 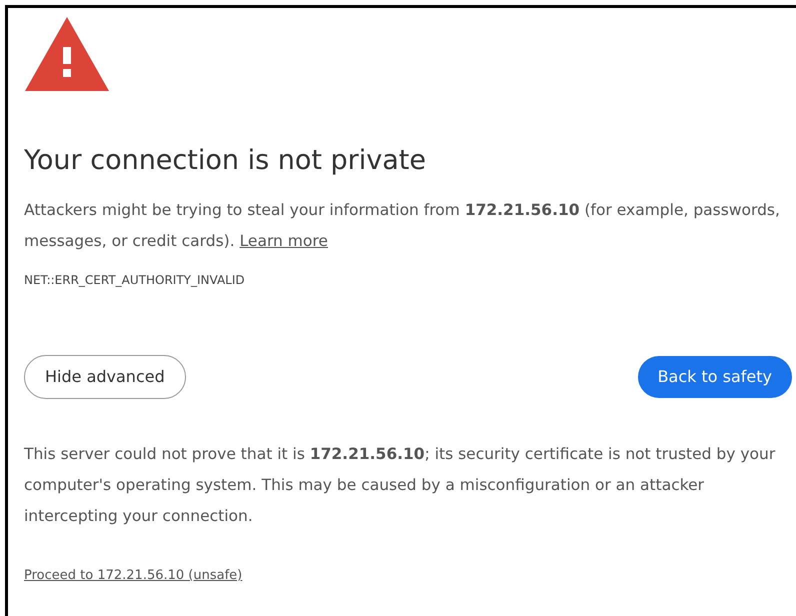 What do you see at coordinates (135, 280) in the screenshot?
I see `error-code: NET::ERR_CERT_AUTHORITY_INVALID` at bounding box center [135, 280].